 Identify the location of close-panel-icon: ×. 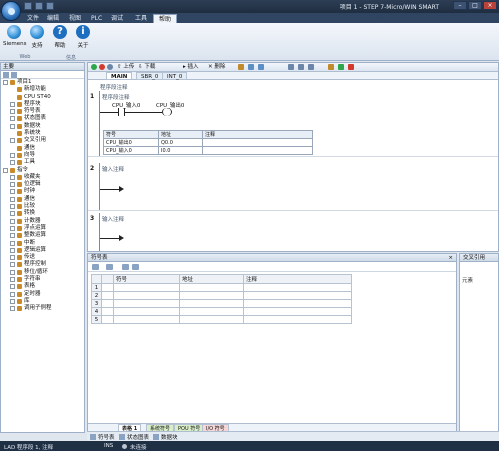
(450, 258).